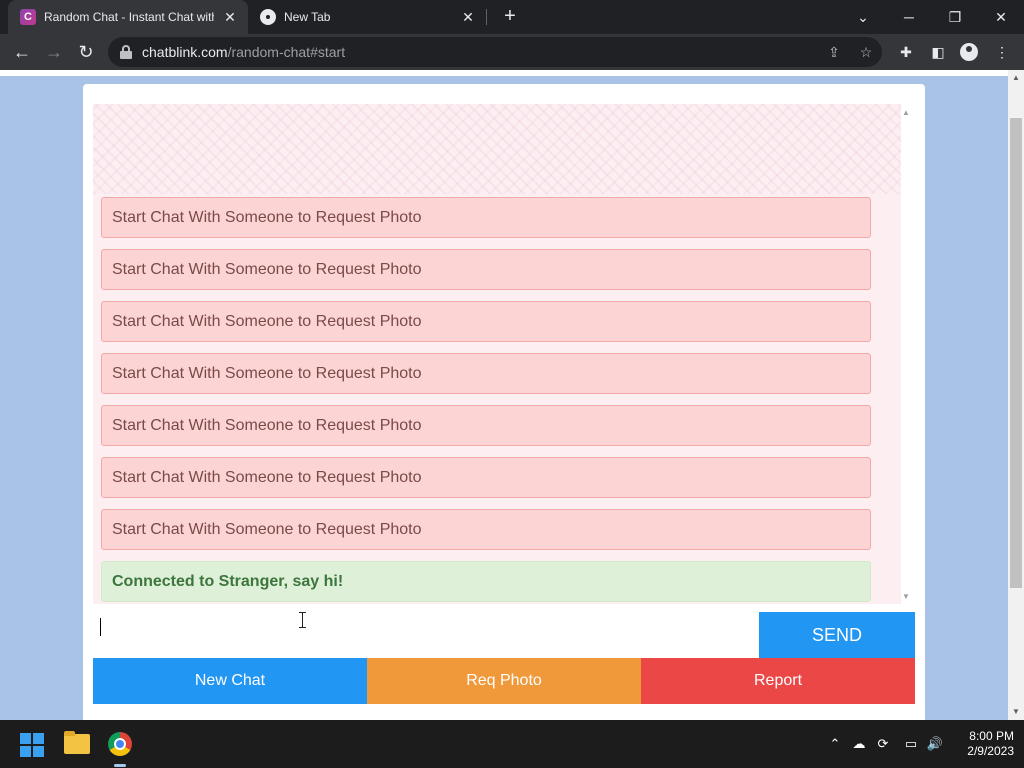 This screenshot has height=768, width=1024. What do you see at coordinates (77, 742) in the screenshot?
I see `file-explorer-icon` at bounding box center [77, 742].